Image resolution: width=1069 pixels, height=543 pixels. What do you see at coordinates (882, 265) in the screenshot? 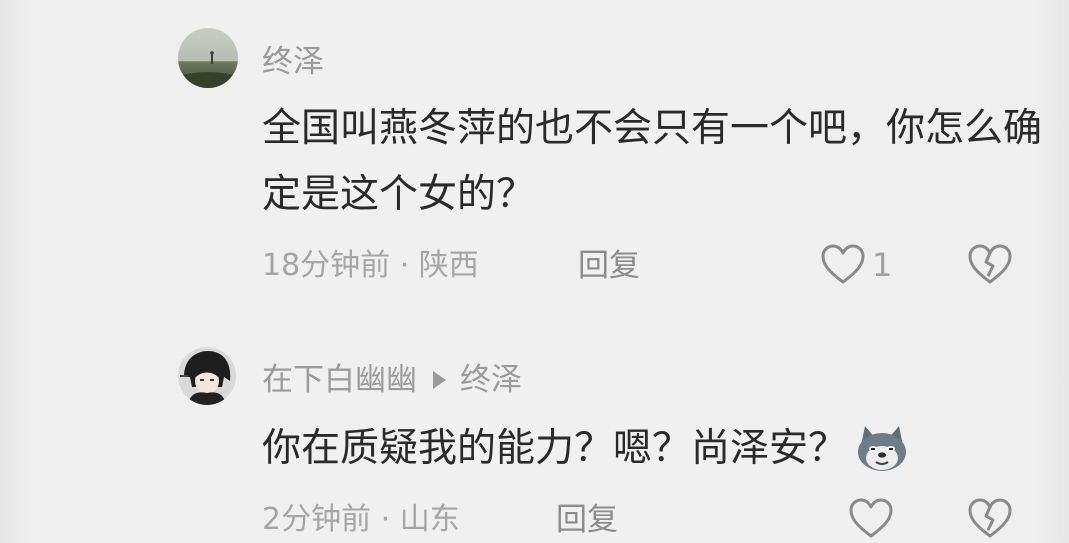
I see `like-count: 1` at bounding box center [882, 265].